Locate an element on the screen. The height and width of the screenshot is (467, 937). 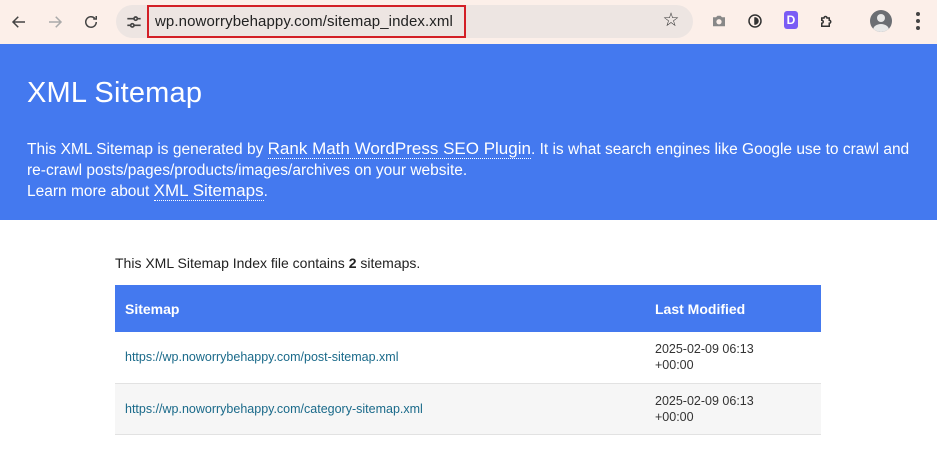
avatar-icon is located at coordinates (881, 21).